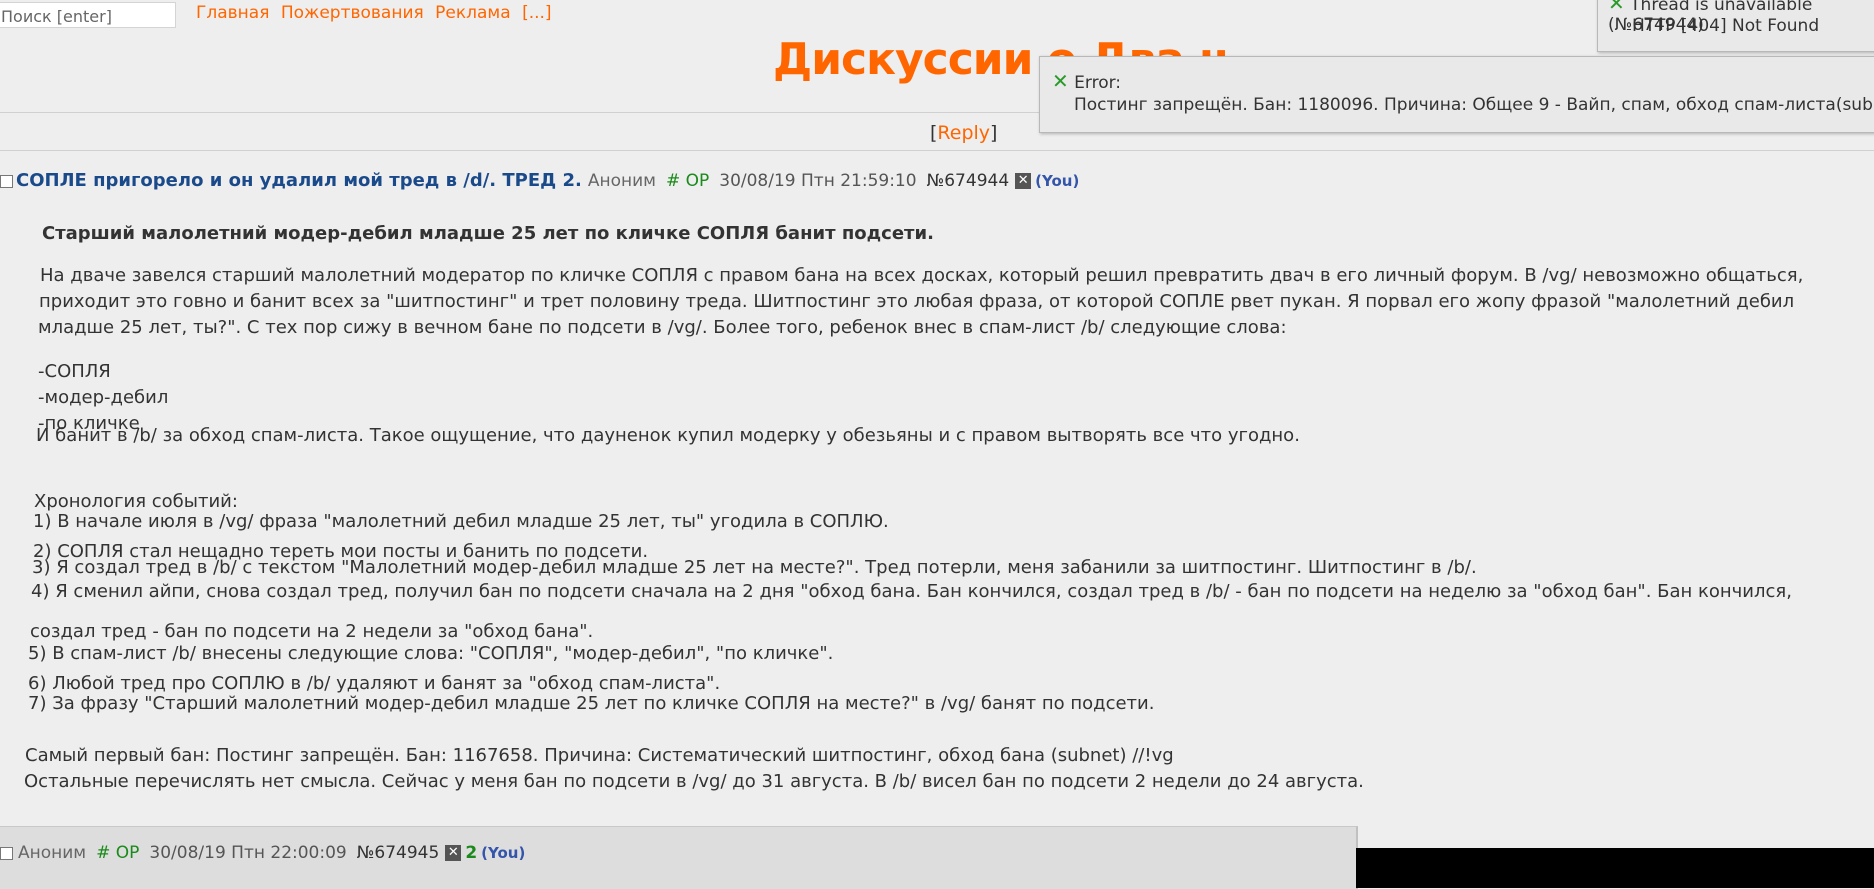 The image size is (1874, 889). I want to click on post-checkbox, so click(6, 853).